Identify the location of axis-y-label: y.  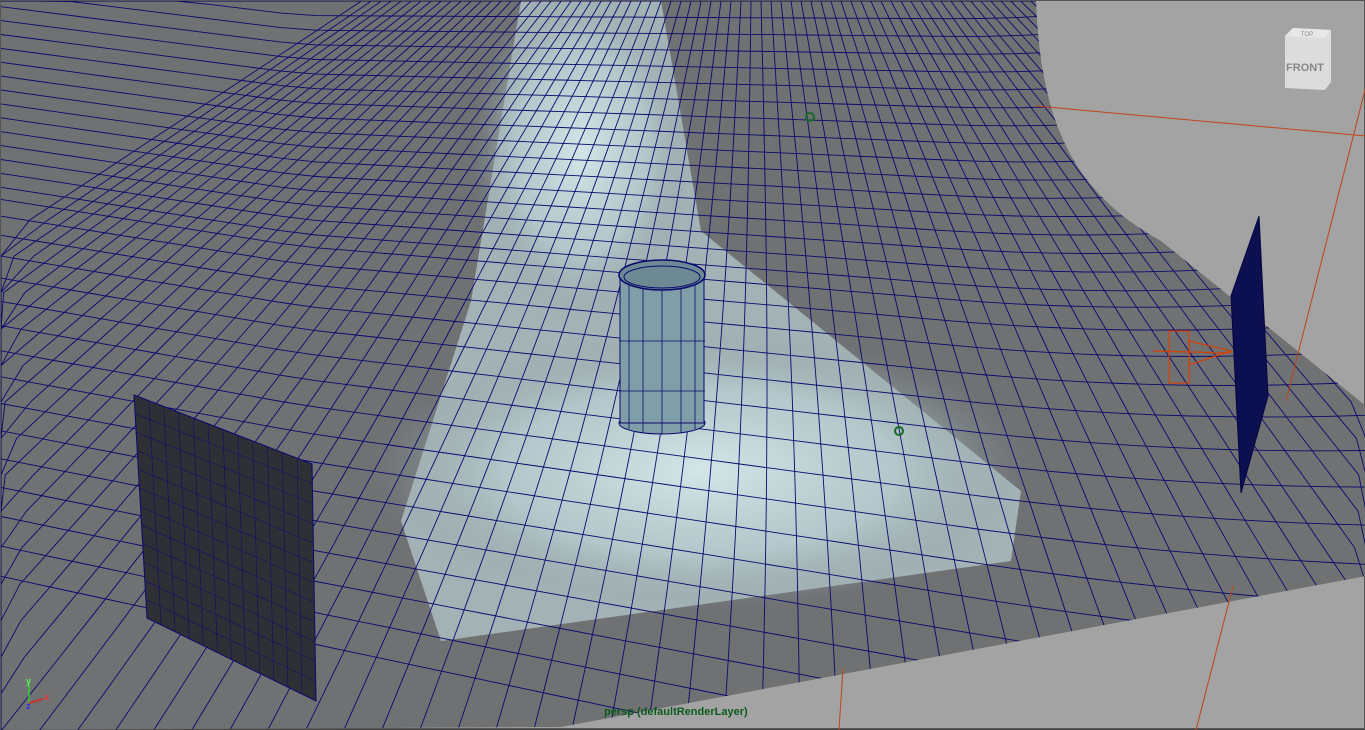
(28, 681).